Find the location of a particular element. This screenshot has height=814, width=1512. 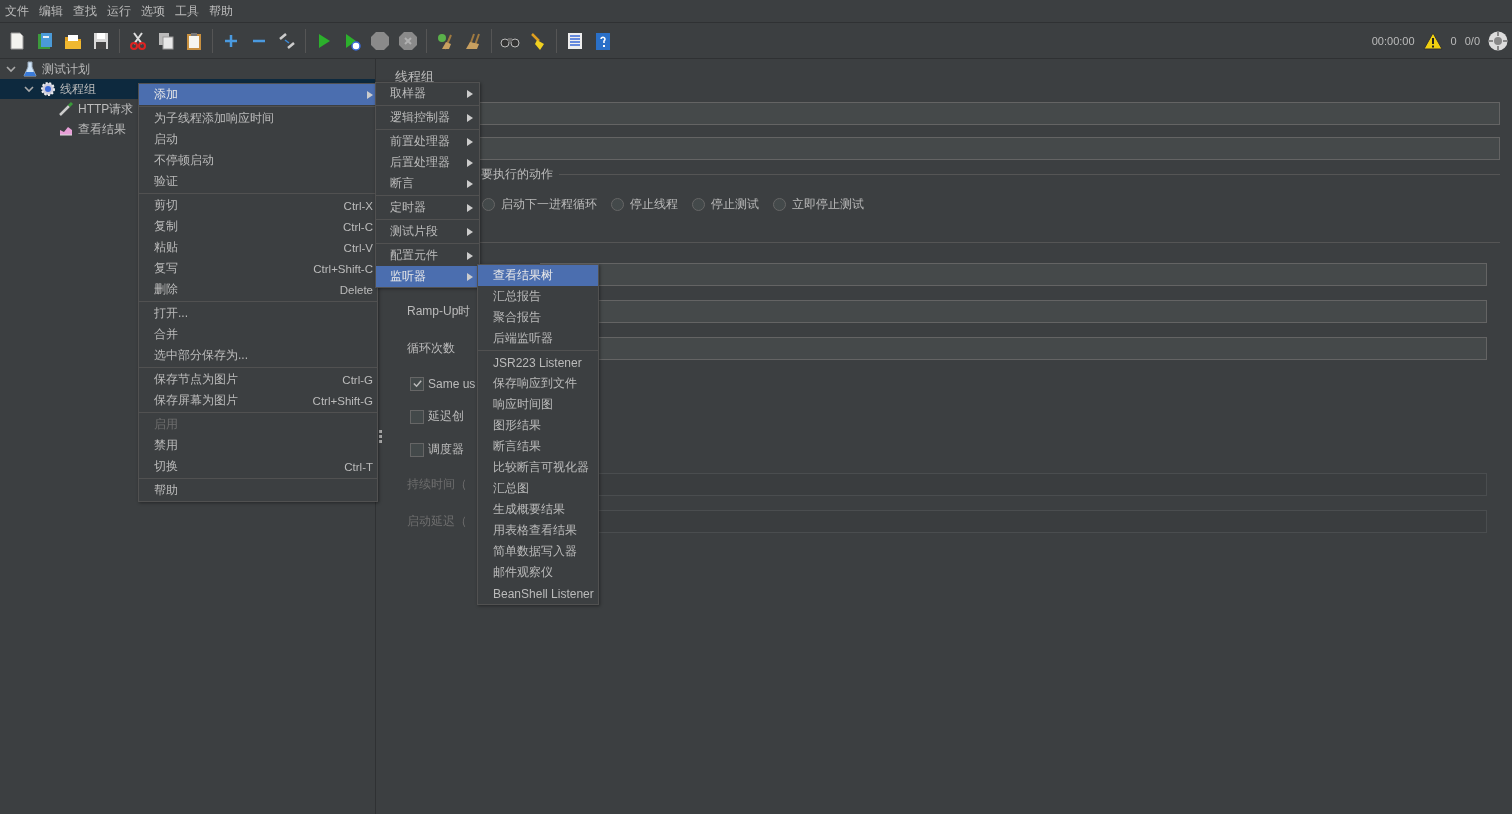

octagon-x-icon is located at coordinates (408, 40).